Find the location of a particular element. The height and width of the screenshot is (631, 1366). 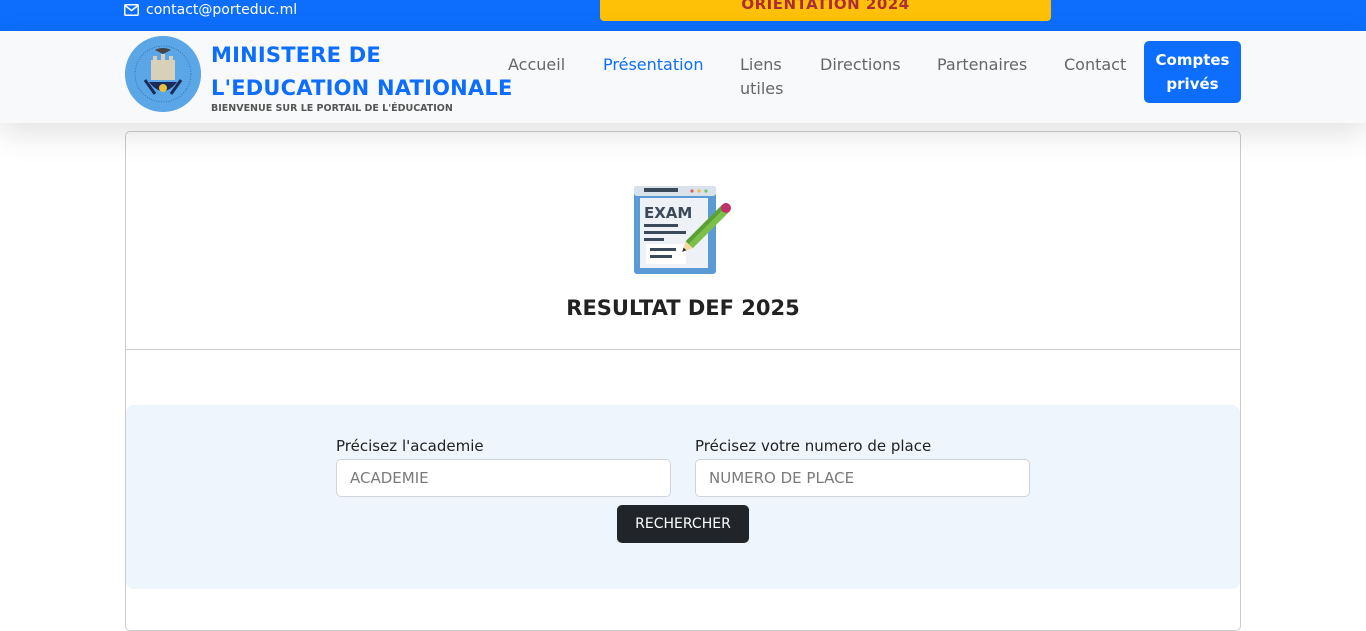

academy-input is located at coordinates (503, 478).